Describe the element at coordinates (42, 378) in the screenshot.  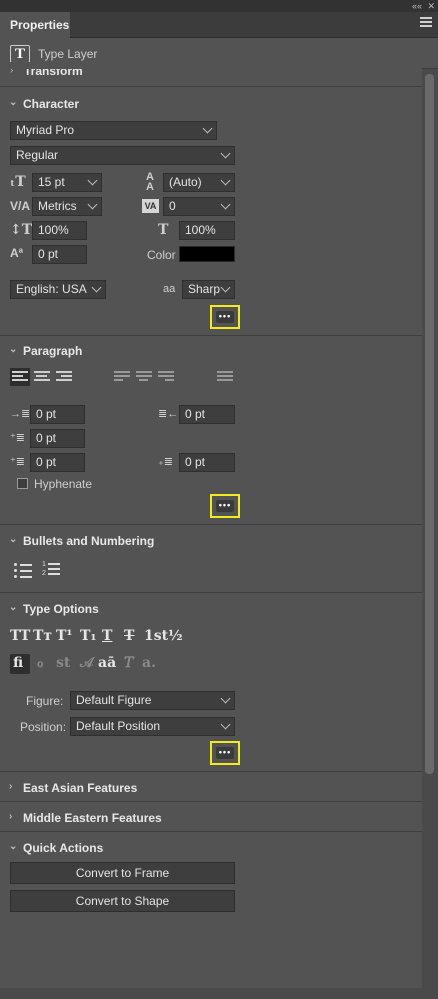
I see `align-center-icon` at that location.